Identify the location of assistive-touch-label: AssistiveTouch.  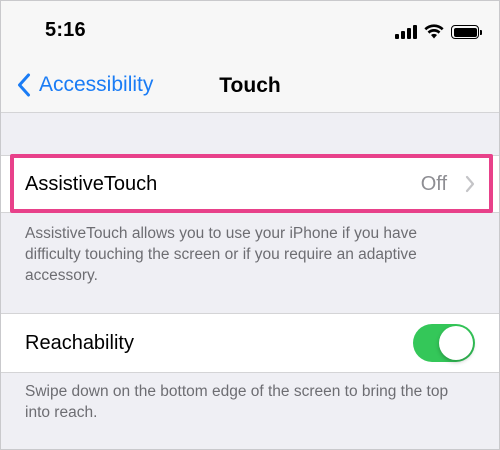
(91, 183).